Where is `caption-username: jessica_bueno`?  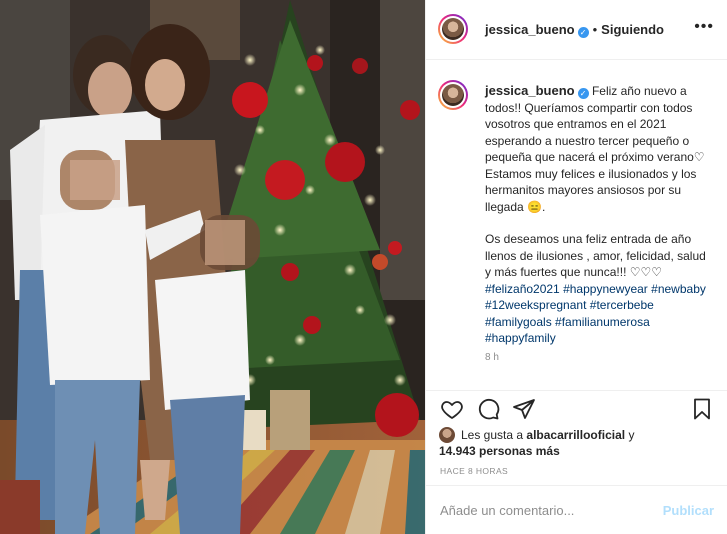
caption-username: jessica_bueno is located at coordinates (530, 90).